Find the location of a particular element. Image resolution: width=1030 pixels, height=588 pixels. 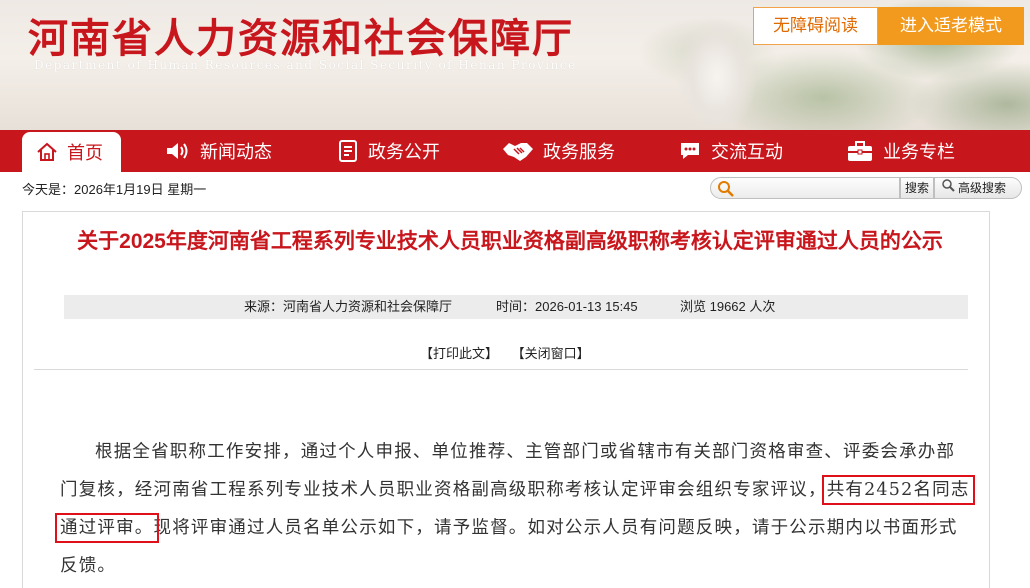

nav-item-news: 新闻动态 is located at coordinates (218, 151).